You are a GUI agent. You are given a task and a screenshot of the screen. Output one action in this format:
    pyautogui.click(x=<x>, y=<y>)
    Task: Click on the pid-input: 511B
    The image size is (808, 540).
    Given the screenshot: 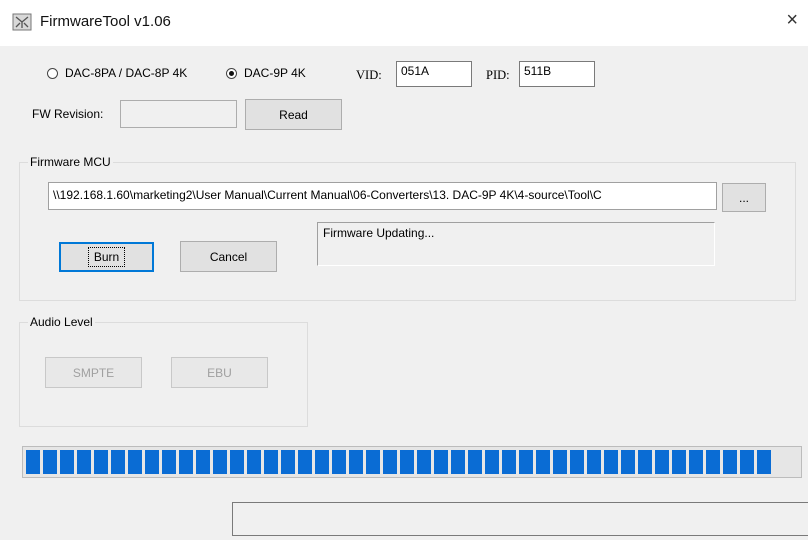 What is the action you would take?
    pyautogui.click(x=557, y=74)
    